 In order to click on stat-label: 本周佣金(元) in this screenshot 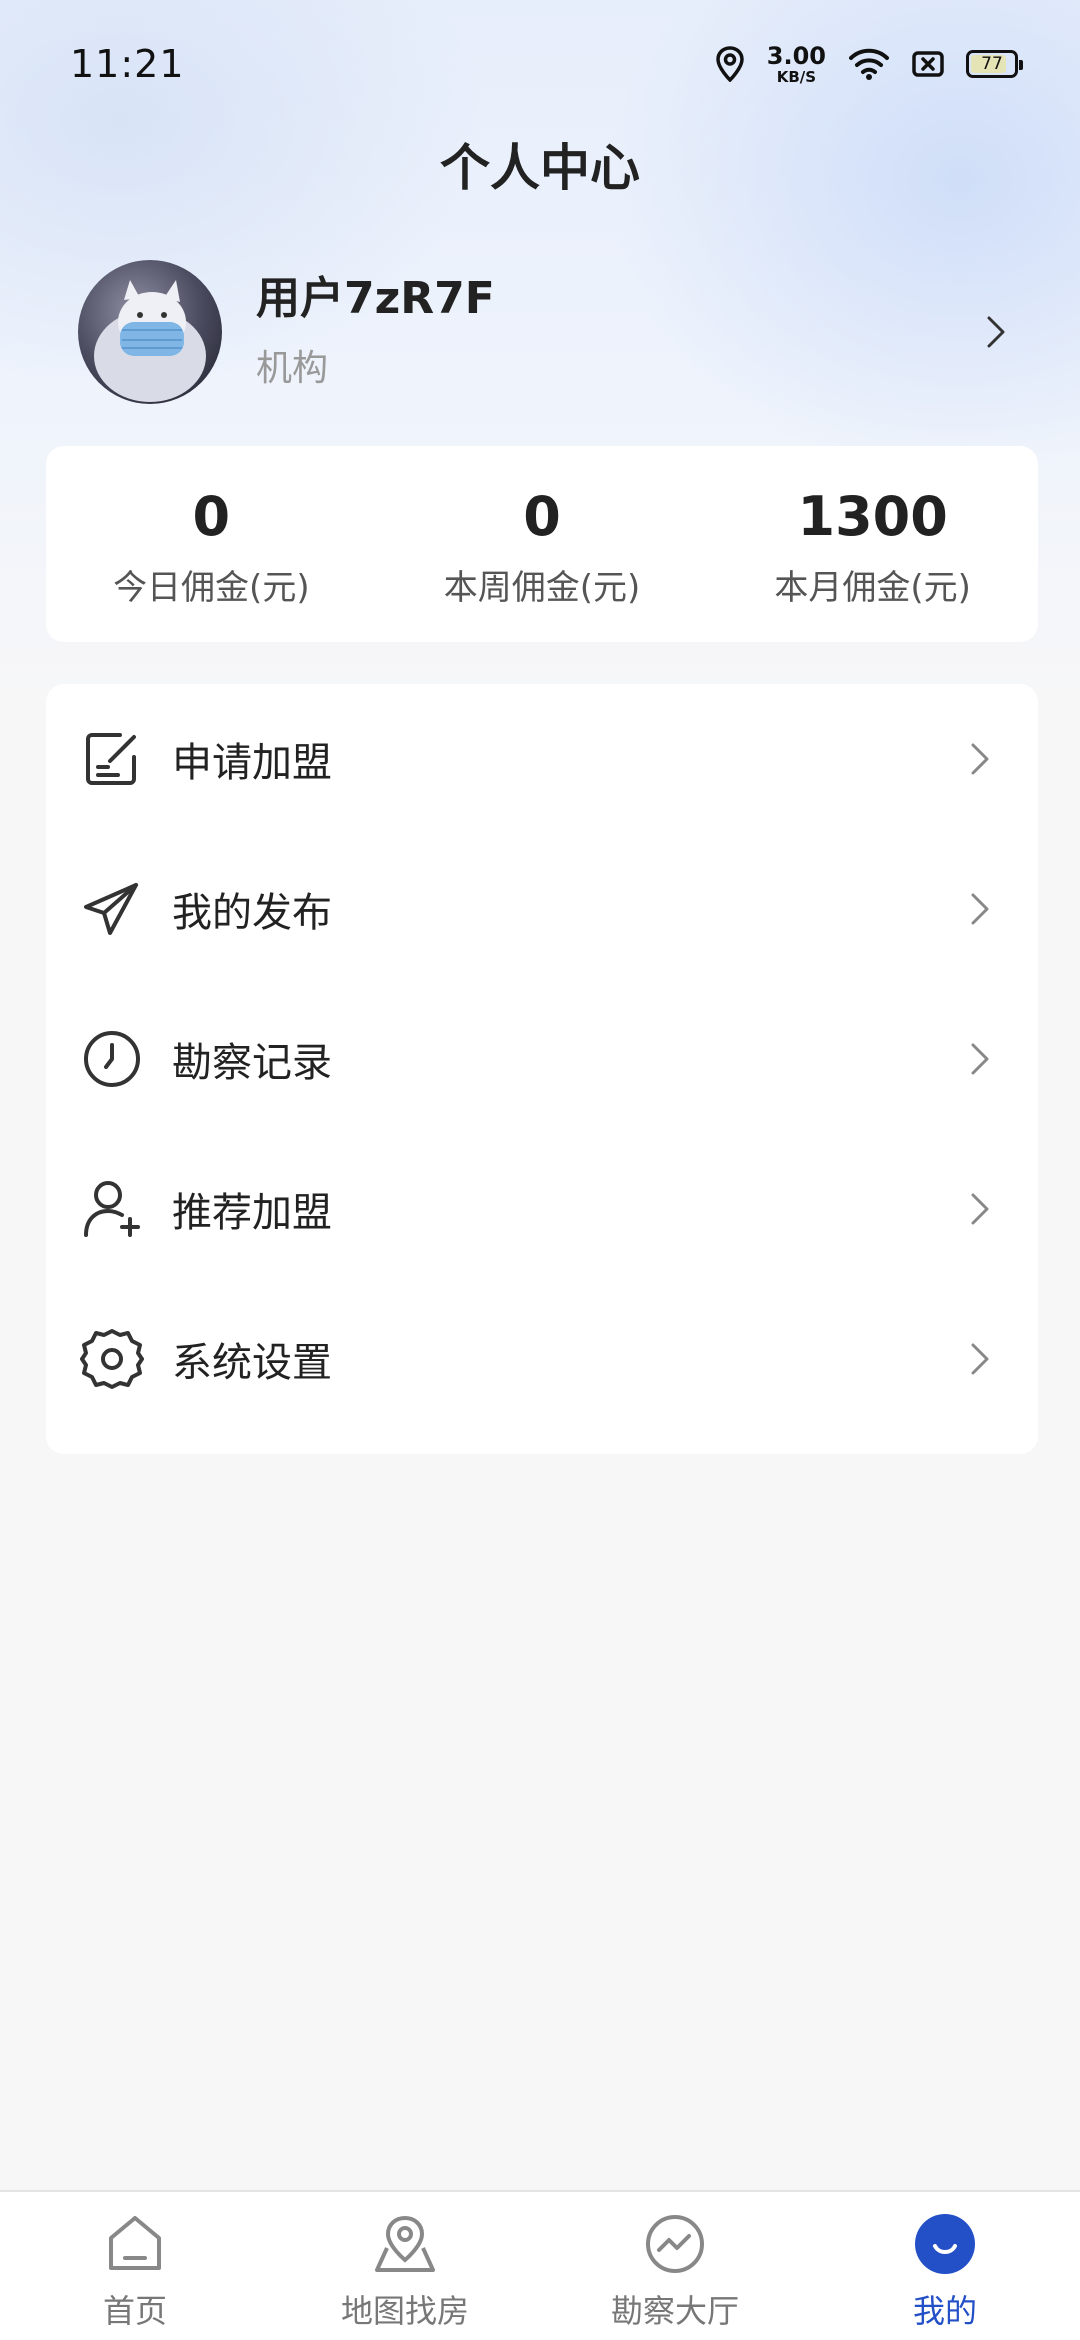, I will do `click(542, 588)`.